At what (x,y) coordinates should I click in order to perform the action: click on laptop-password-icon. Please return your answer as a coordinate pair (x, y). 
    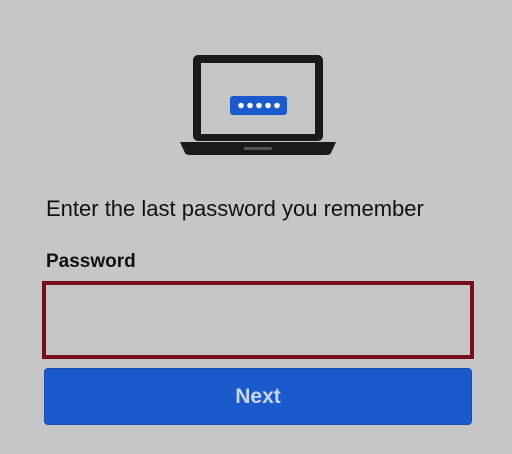
    Looking at the image, I should click on (258, 105).